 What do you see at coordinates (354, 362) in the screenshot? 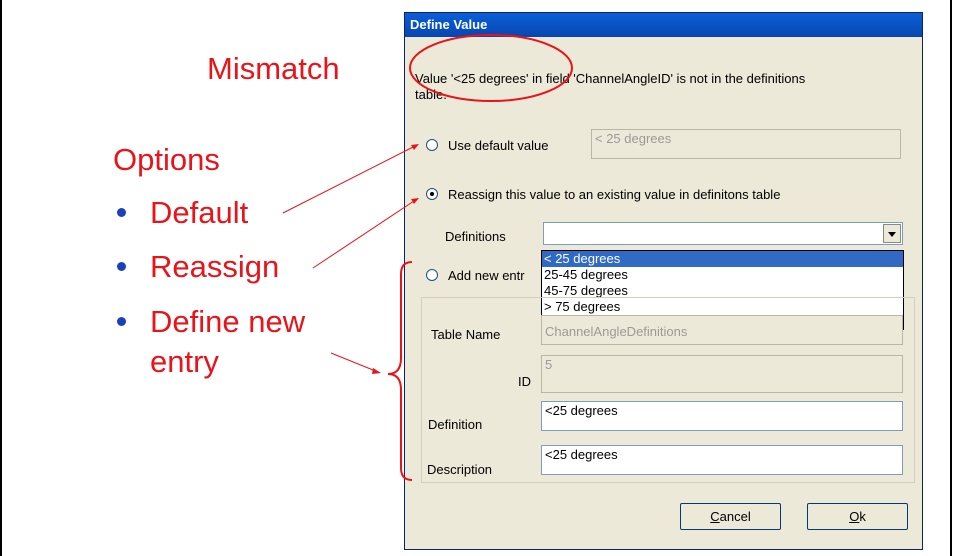
I see `new-entry-arrow` at bounding box center [354, 362].